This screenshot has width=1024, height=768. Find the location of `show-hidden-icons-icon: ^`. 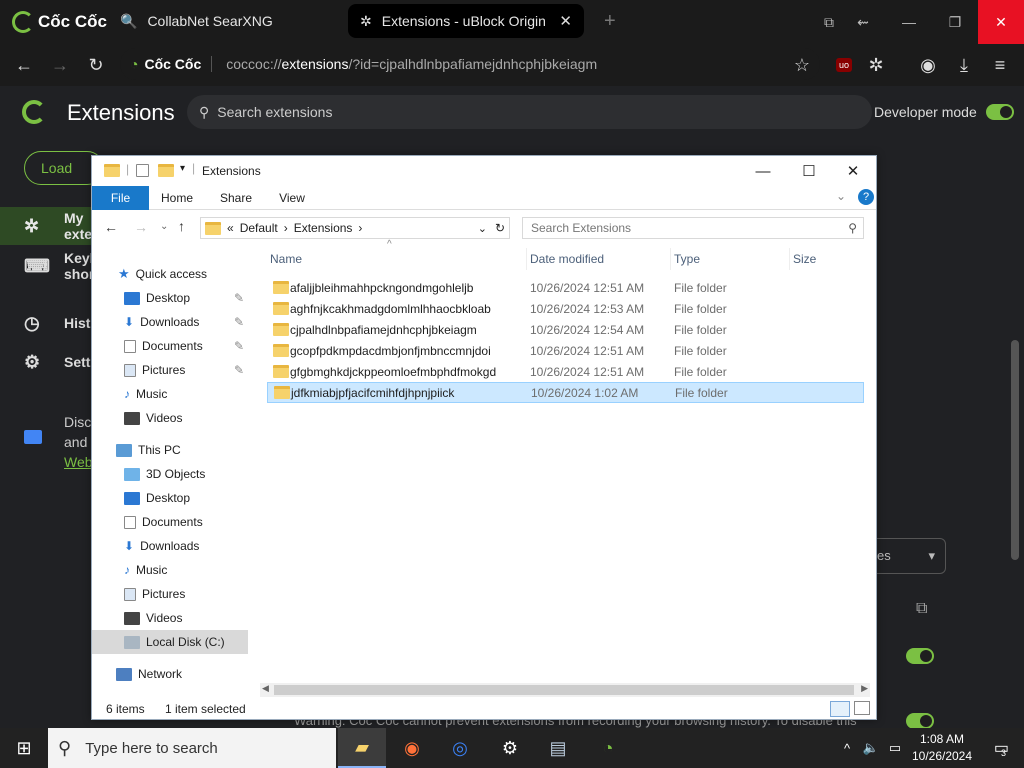

show-hidden-icons-icon: ^ is located at coordinates (847, 748).